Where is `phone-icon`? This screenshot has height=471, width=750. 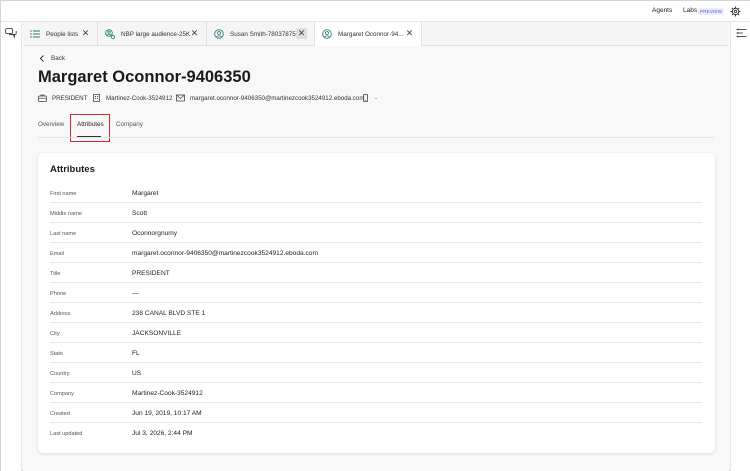 phone-icon is located at coordinates (365, 98).